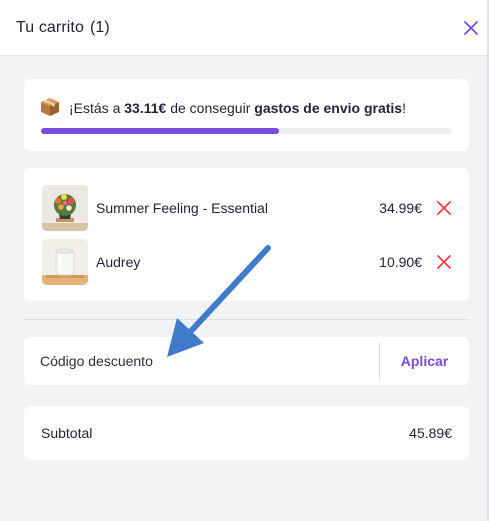 This screenshot has width=489, height=521. Describe the element at coordinates (400, 262) in the screenshot. I see `item-price: 10.90€` at that location.